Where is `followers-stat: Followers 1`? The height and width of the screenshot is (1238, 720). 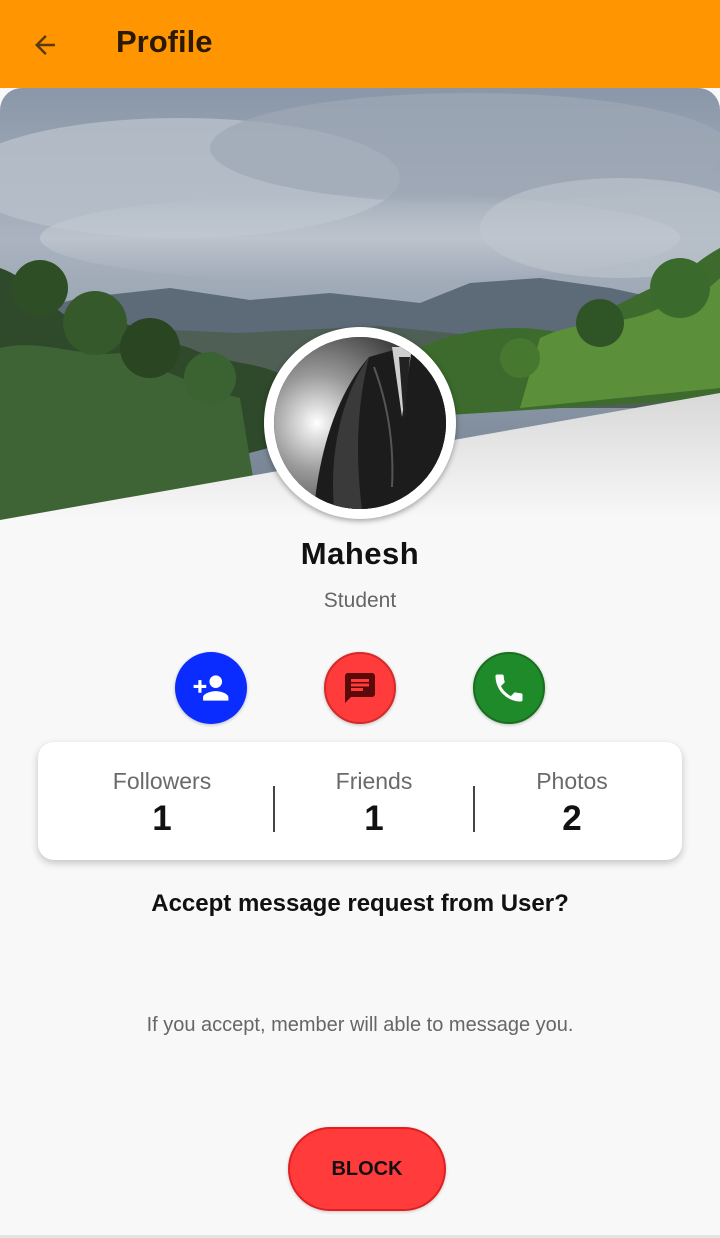
followers-stat: Followers 1 is located at coordinates (162, 803).